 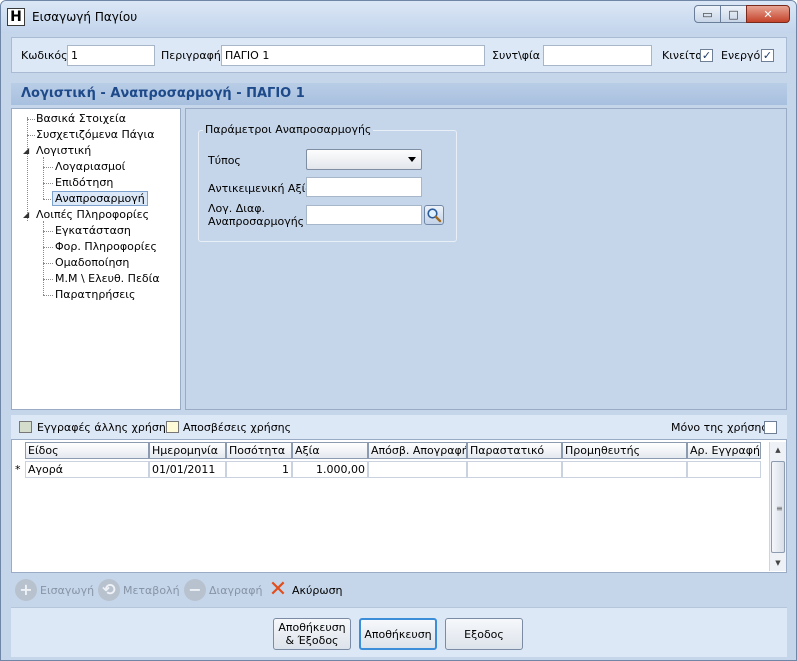 What do you see at coordinates (151, 590) in the screenshot?
I see `modify-label: Μεταβολή` at bounding box center [151, 590].